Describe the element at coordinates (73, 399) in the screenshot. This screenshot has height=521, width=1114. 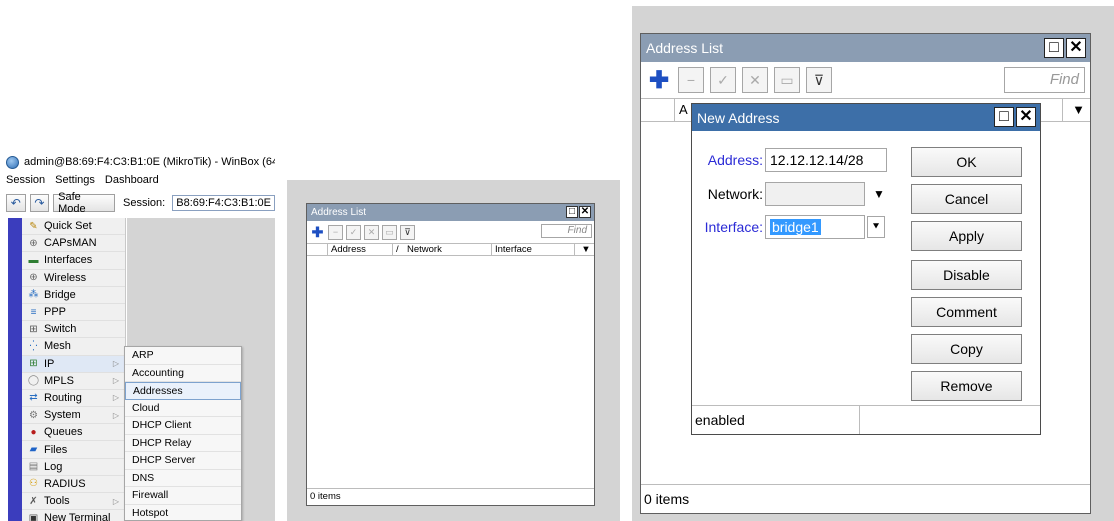
I see `sidebar-item-routing: ⇄ Routing ▷` at that location.